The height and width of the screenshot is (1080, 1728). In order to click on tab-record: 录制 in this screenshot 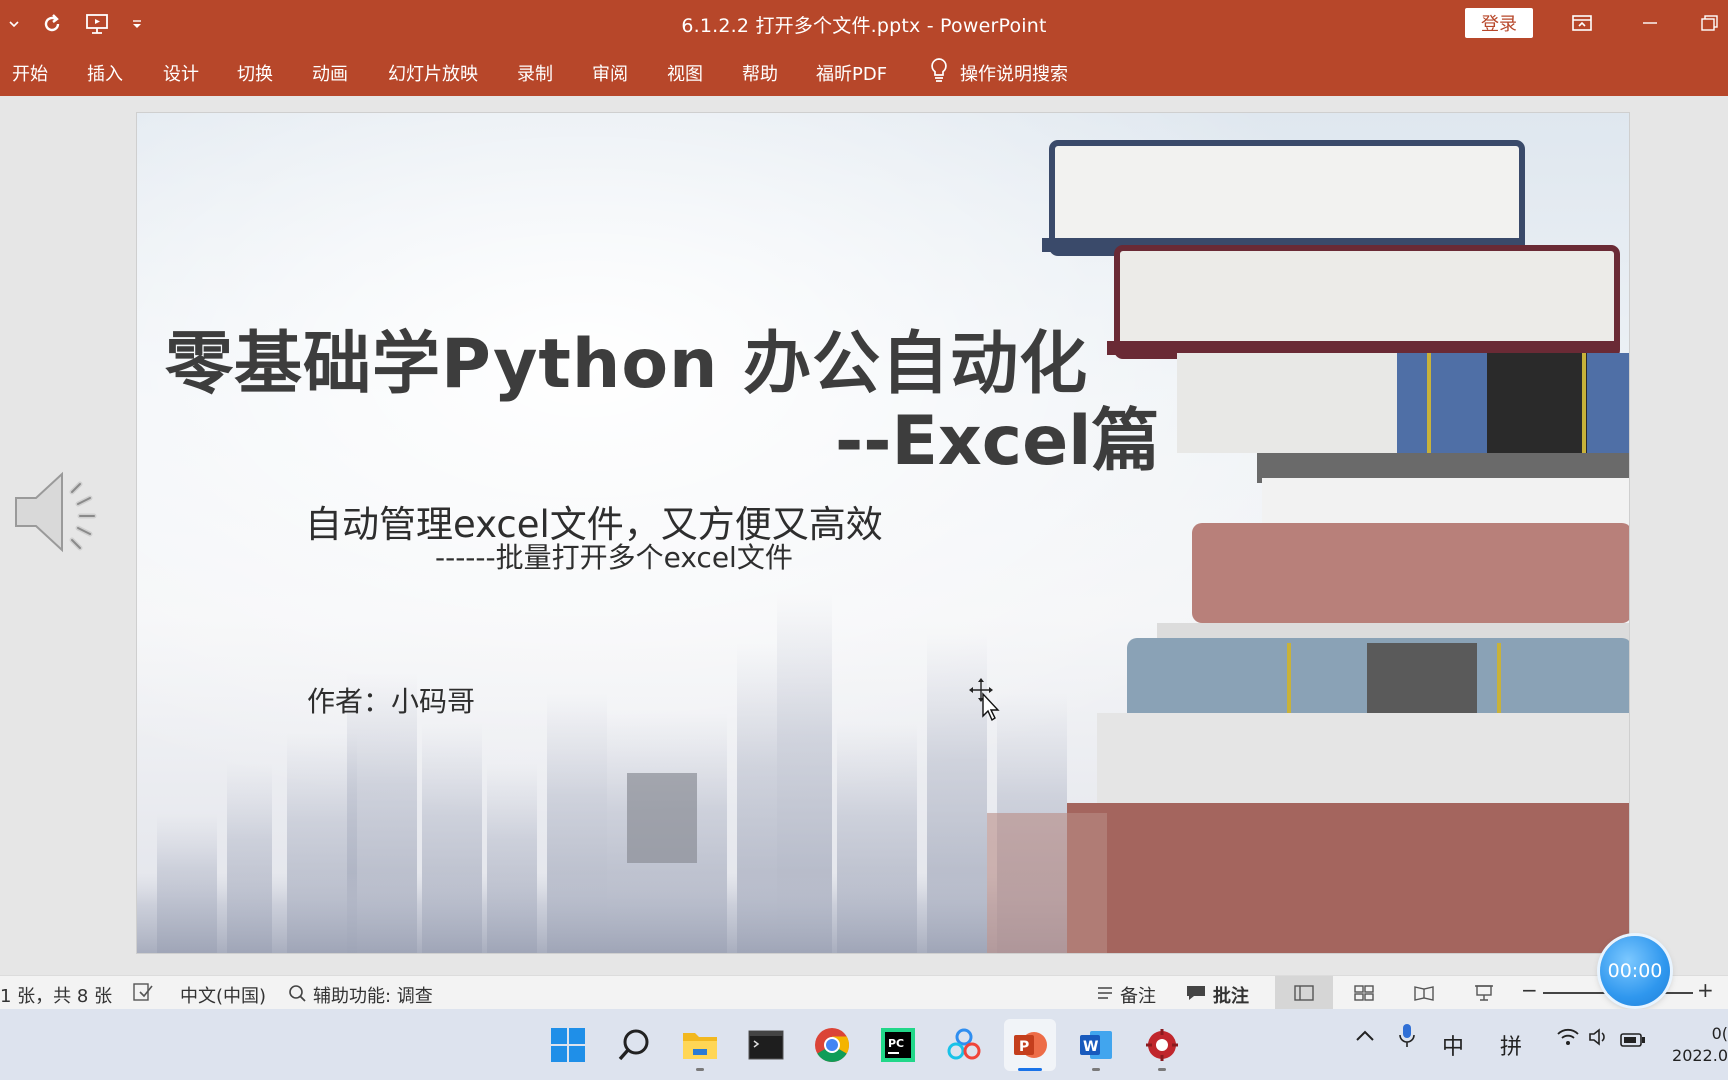, I will do `click(535, 73)`.